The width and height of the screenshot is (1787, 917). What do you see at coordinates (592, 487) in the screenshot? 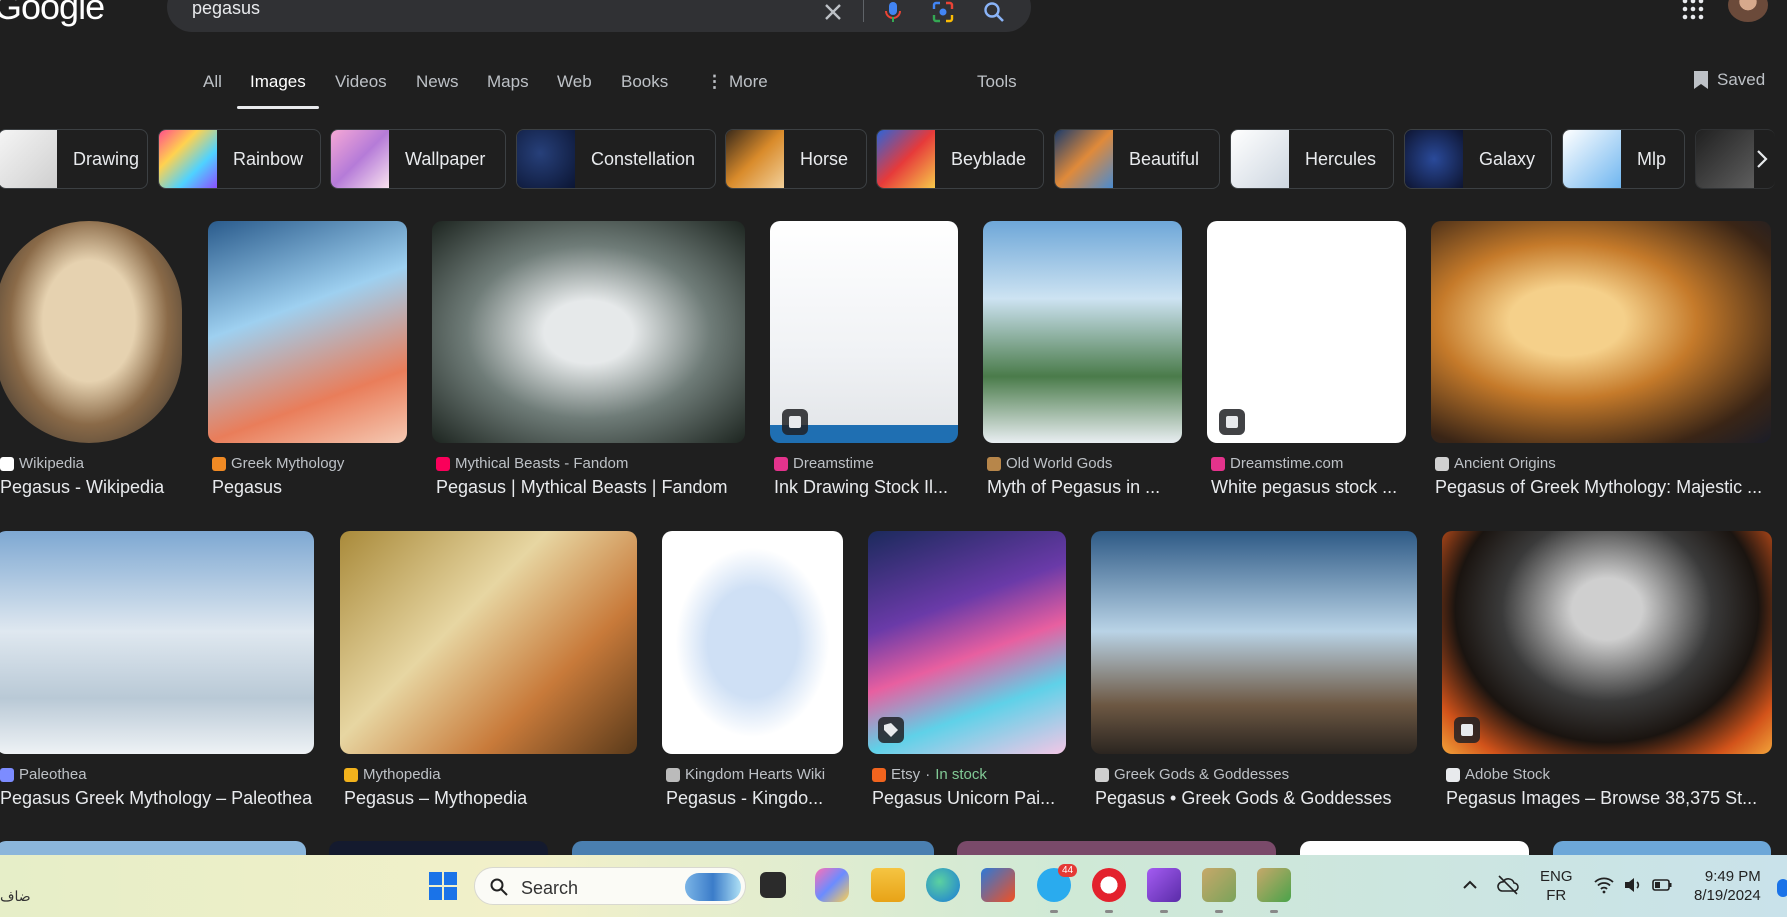
I see `result-title: Pegasus | Mythical Beasts | Fandom` at bounding box center [592, 487].